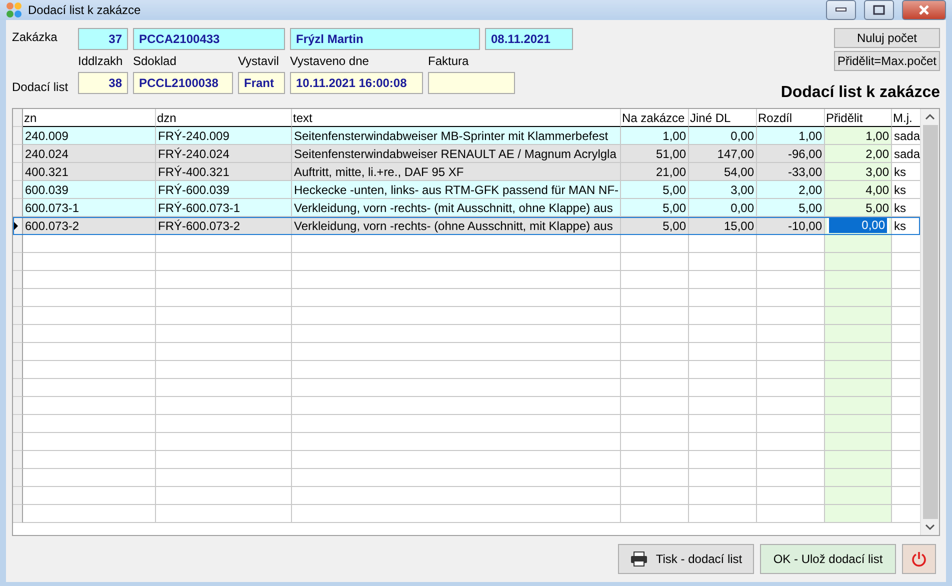  Describe the element at coordinates (41, 86) in the screenshot. I see `field-label: Dodací list` at that location.